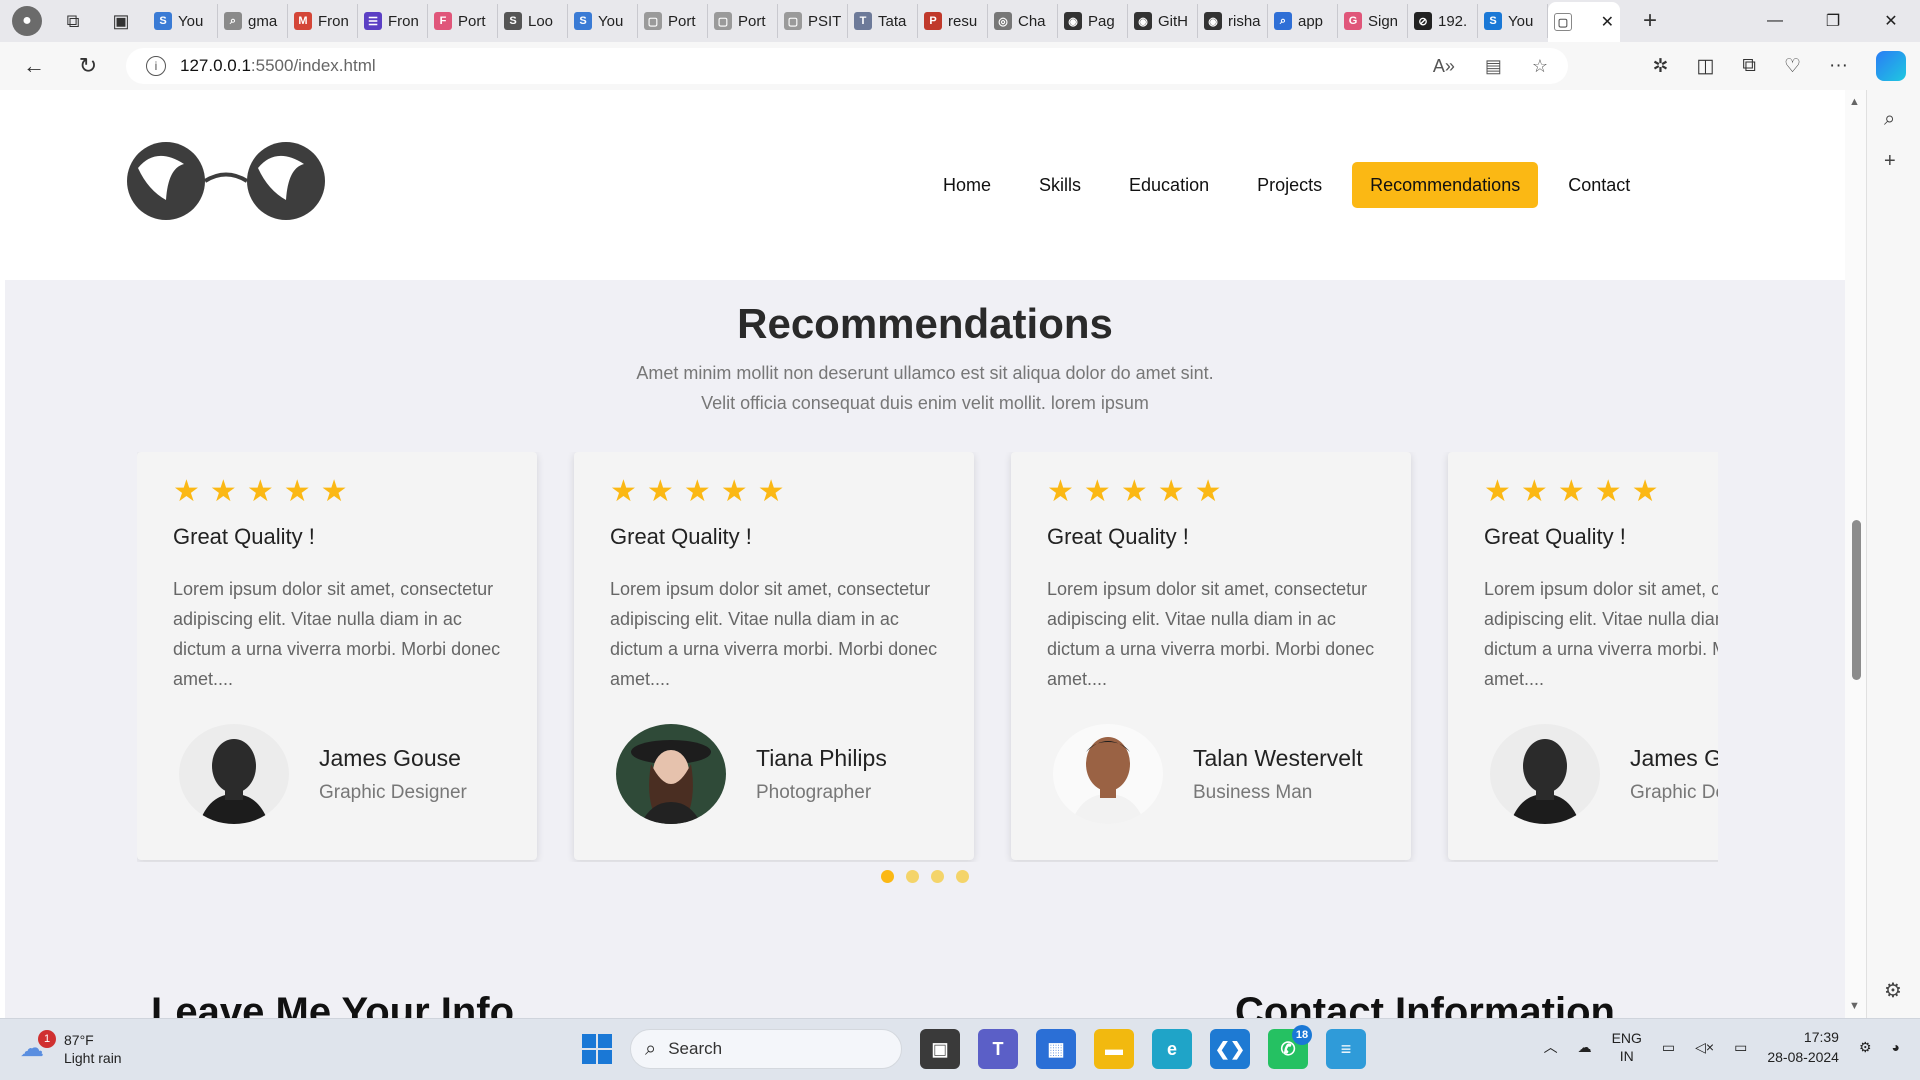  I want to click on restore-button: ❐, so click(1833, 21).